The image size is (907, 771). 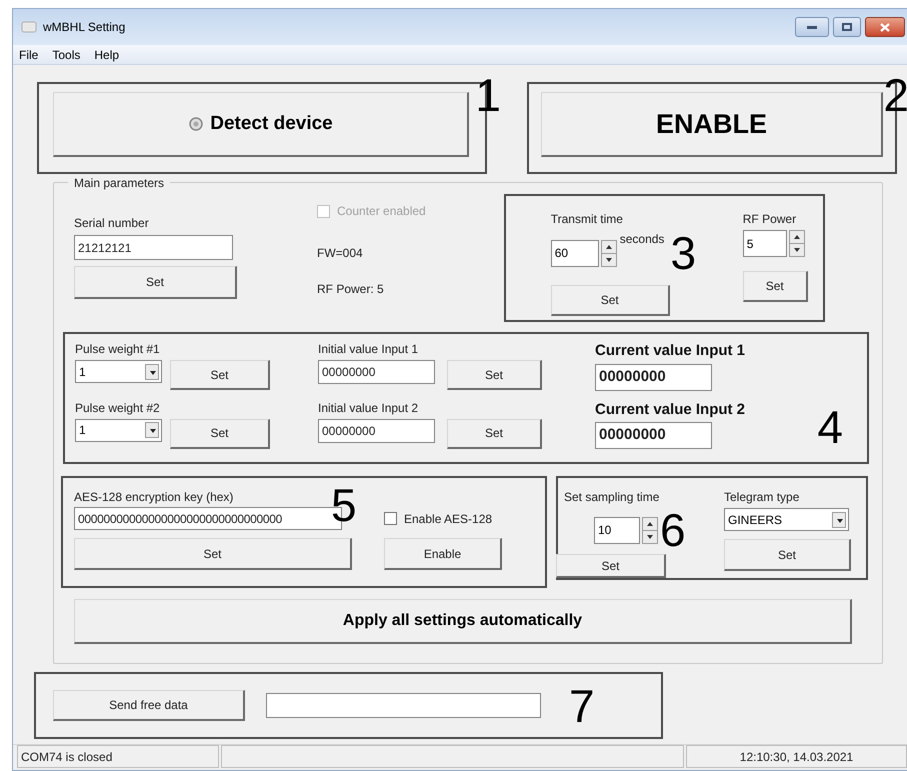 I want to click on dropdown: GINEERS, so click(x=786, y=519).